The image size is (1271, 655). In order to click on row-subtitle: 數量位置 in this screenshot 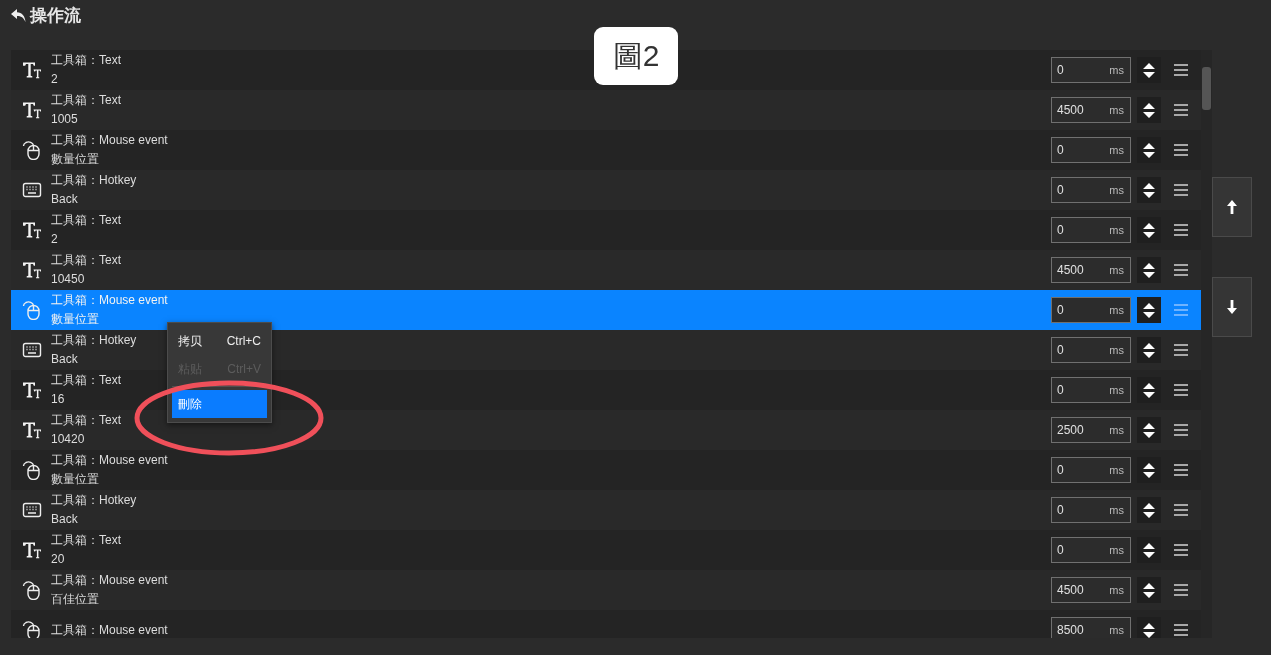, I will do `click(75, 159)`.